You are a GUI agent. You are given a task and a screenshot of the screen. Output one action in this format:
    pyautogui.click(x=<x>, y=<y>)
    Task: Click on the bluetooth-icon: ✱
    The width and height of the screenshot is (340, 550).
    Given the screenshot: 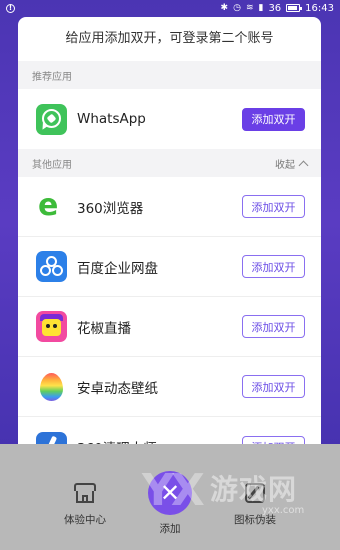 What is the action you would take?
    pyautogui.click(x=224, y=8)
    